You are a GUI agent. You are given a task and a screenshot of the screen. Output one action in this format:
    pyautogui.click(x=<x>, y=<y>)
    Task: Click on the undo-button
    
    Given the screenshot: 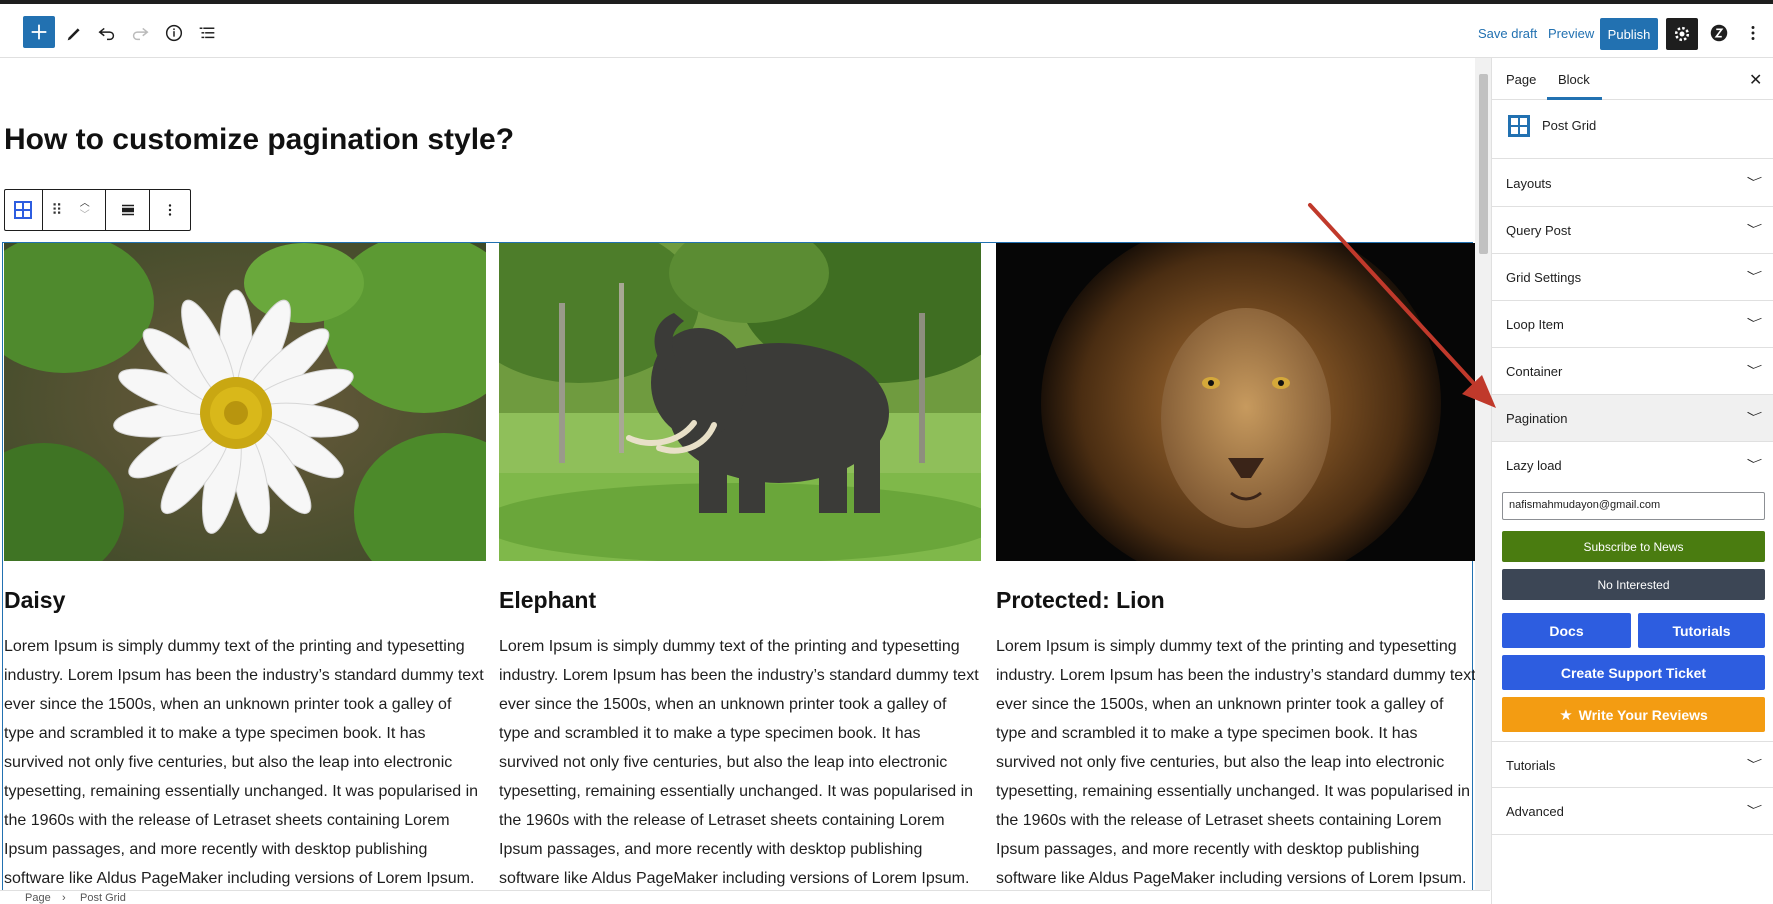 What is the action you would take?
    pyautogui.click(x=107, y=33)
    